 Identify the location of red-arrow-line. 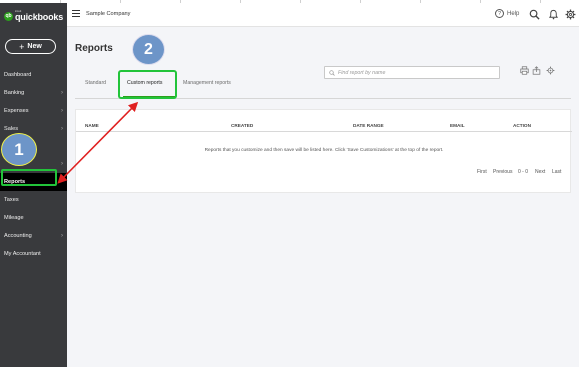
(98, 142).